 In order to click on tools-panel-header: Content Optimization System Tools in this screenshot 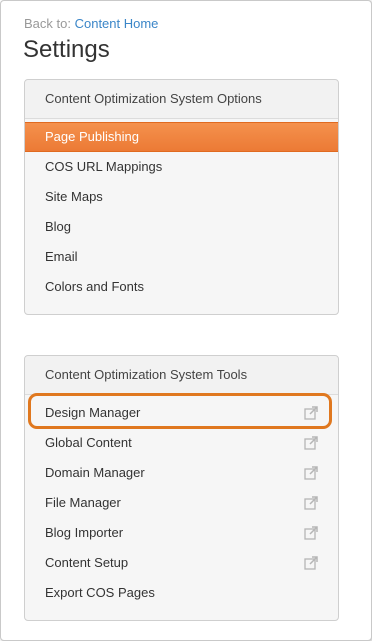, I will do `click(181, 375)`.